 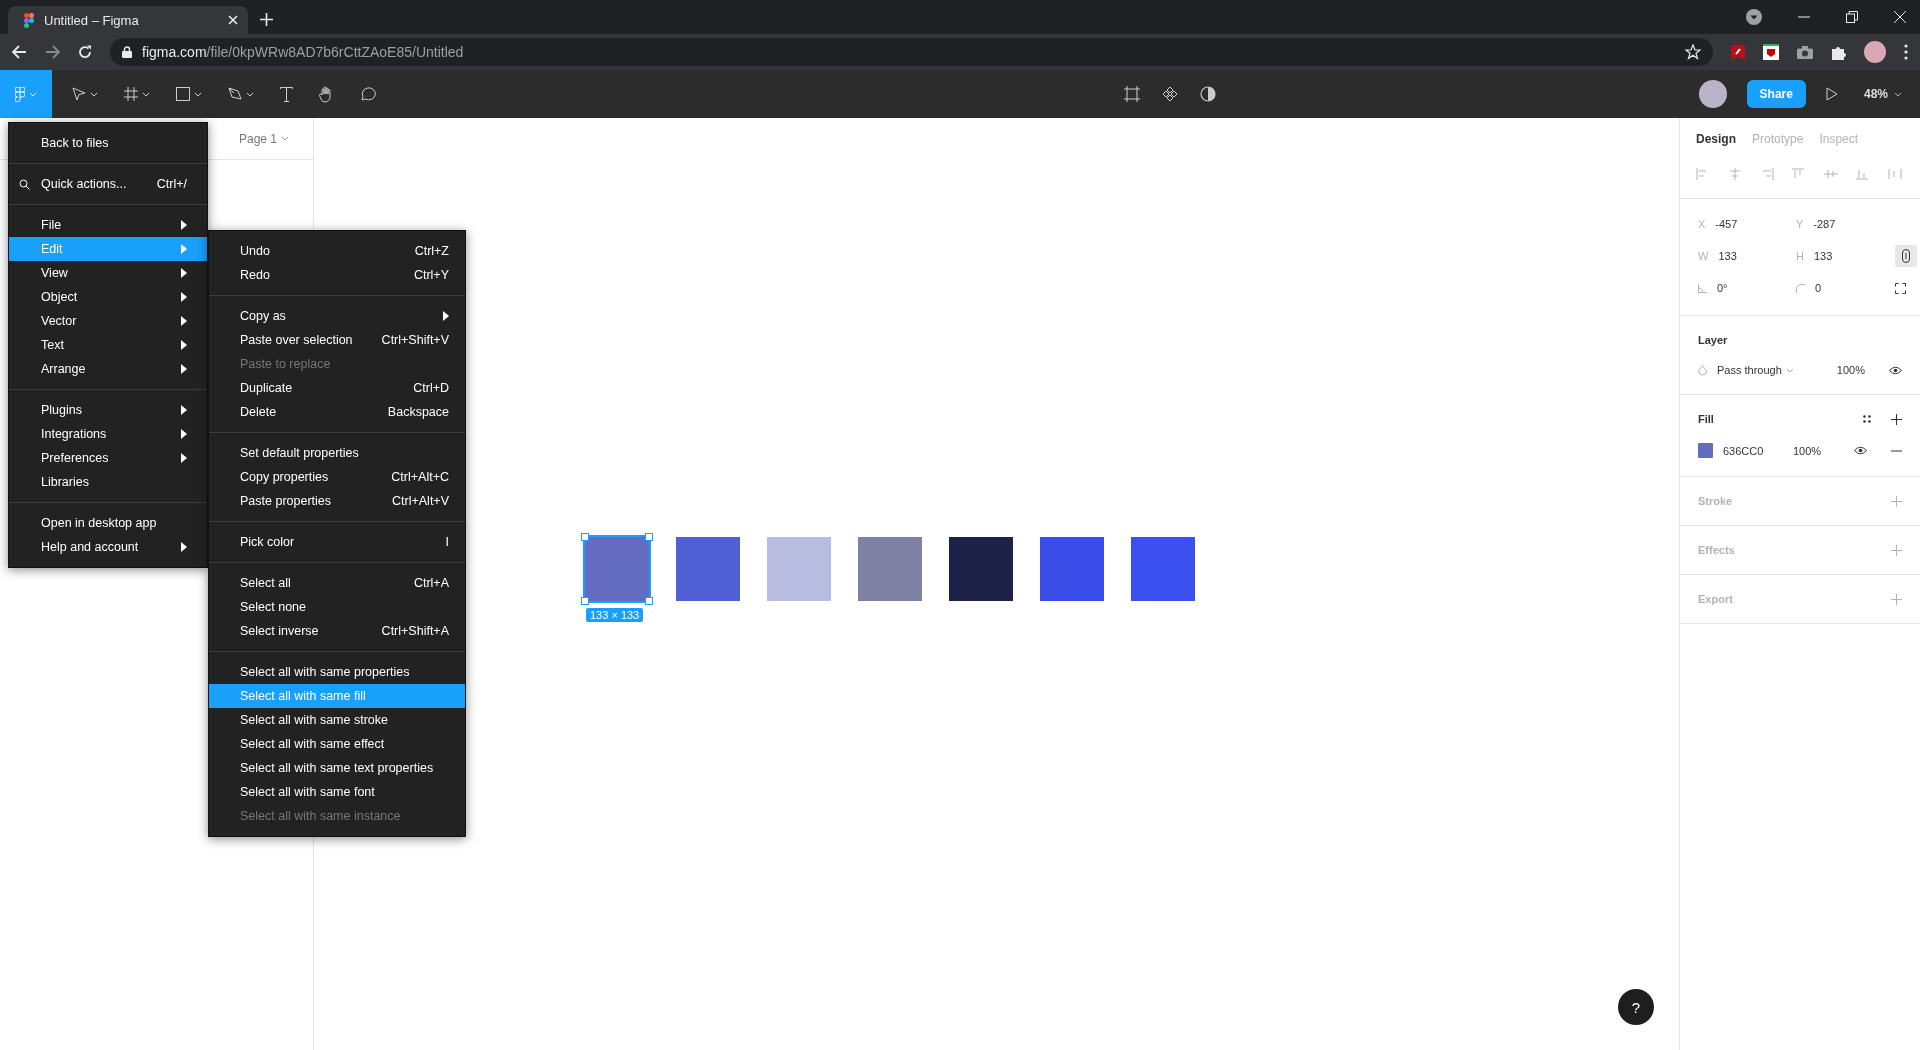 I want to click on menu-item: Pick color I, so click(x=337, y=542).